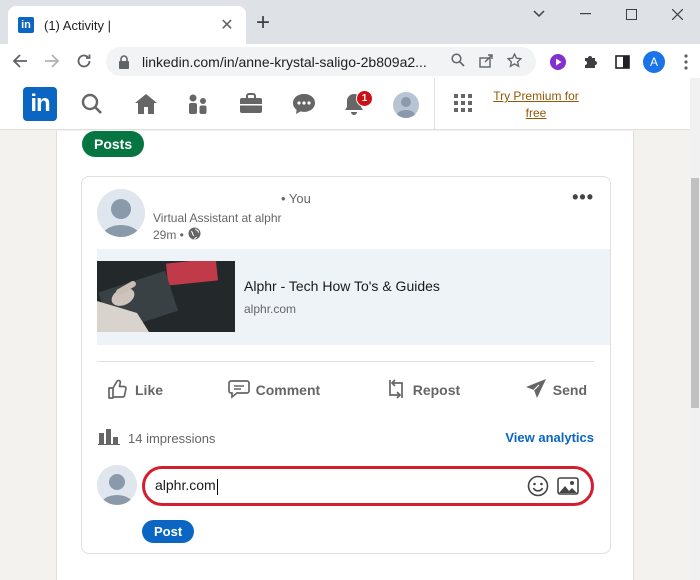 This screenshot has width=700, height=580. I want to click on comment-input: alphr.com, so click(368, 486).